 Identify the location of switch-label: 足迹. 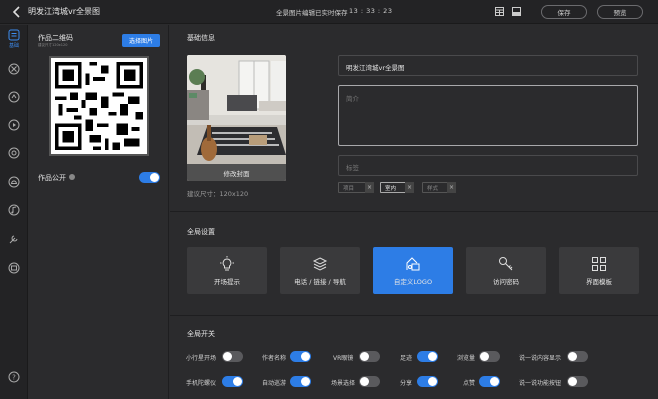
(406, 358).